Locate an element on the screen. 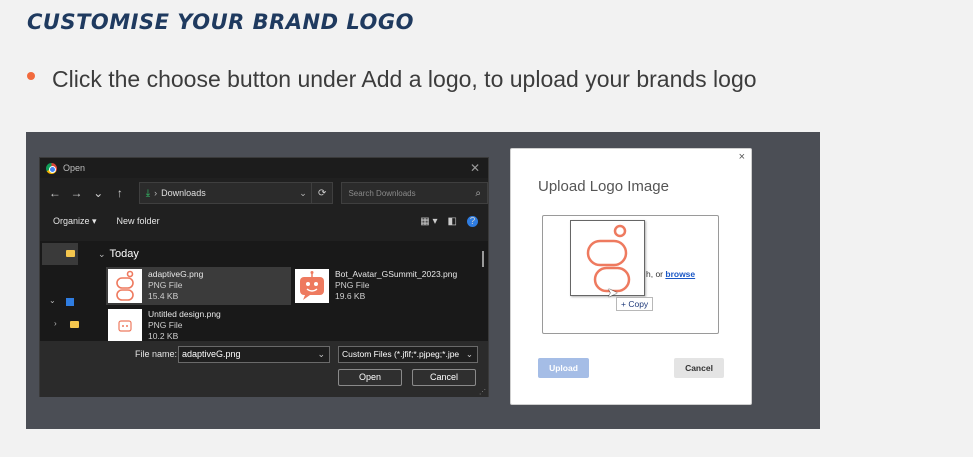 The height and width of the screenshot is (457, 973). navigation-pane: ⌄ › is located at coordinates (65, 291).